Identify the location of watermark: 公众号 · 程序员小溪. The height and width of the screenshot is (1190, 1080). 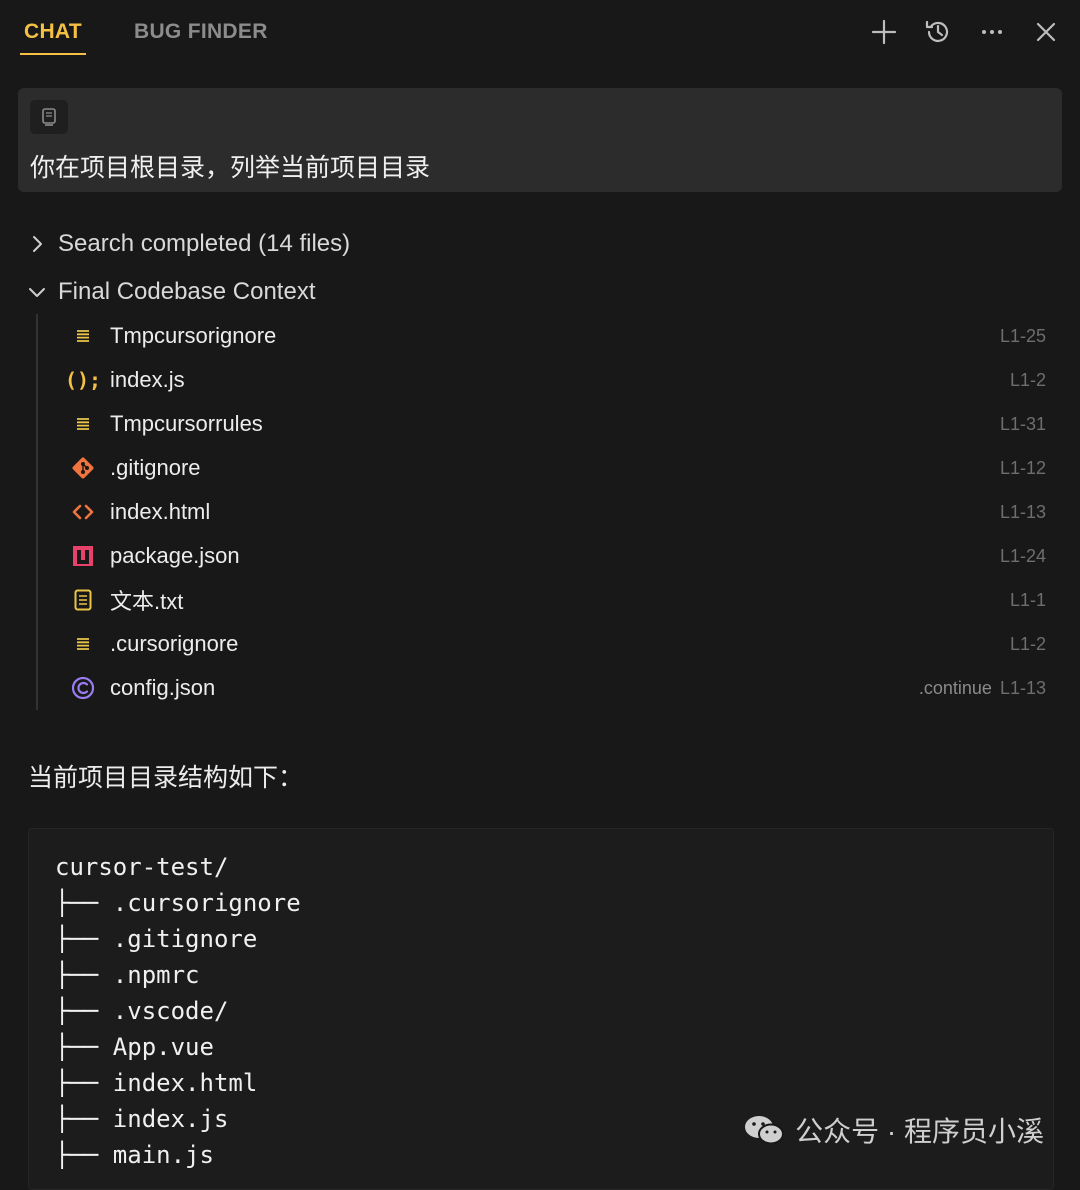
(893, 1130).